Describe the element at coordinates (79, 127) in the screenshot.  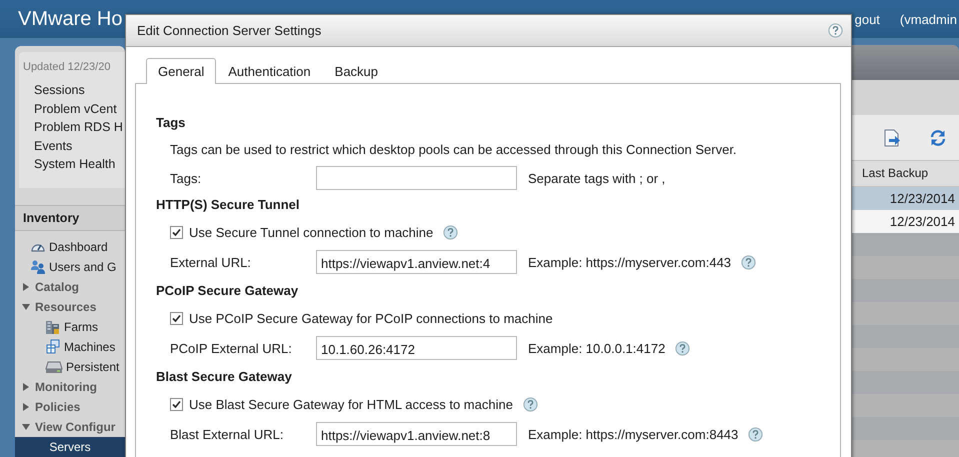
I see `sidebar-link: Problem RDS H` at that location.